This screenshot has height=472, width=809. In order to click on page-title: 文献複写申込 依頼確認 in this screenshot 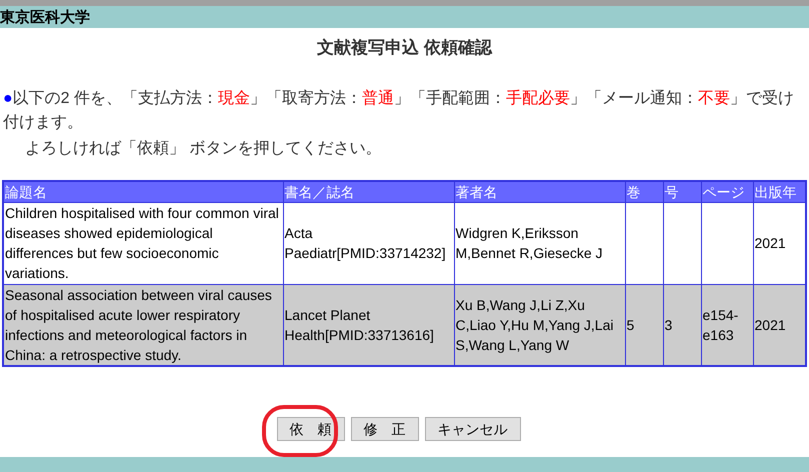, I will do `click(404, 48)`.